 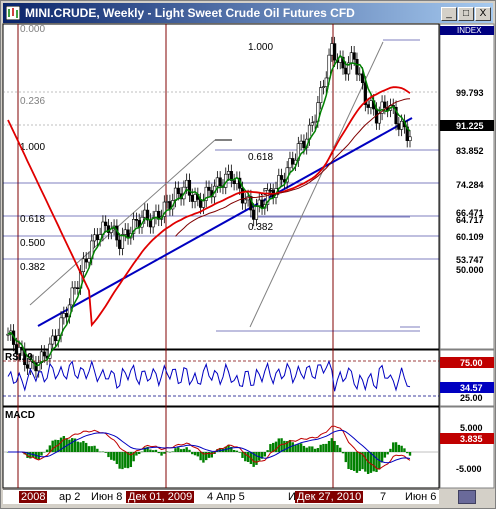 I want to click on price-label: 99.793, so click(x=470, y=93).